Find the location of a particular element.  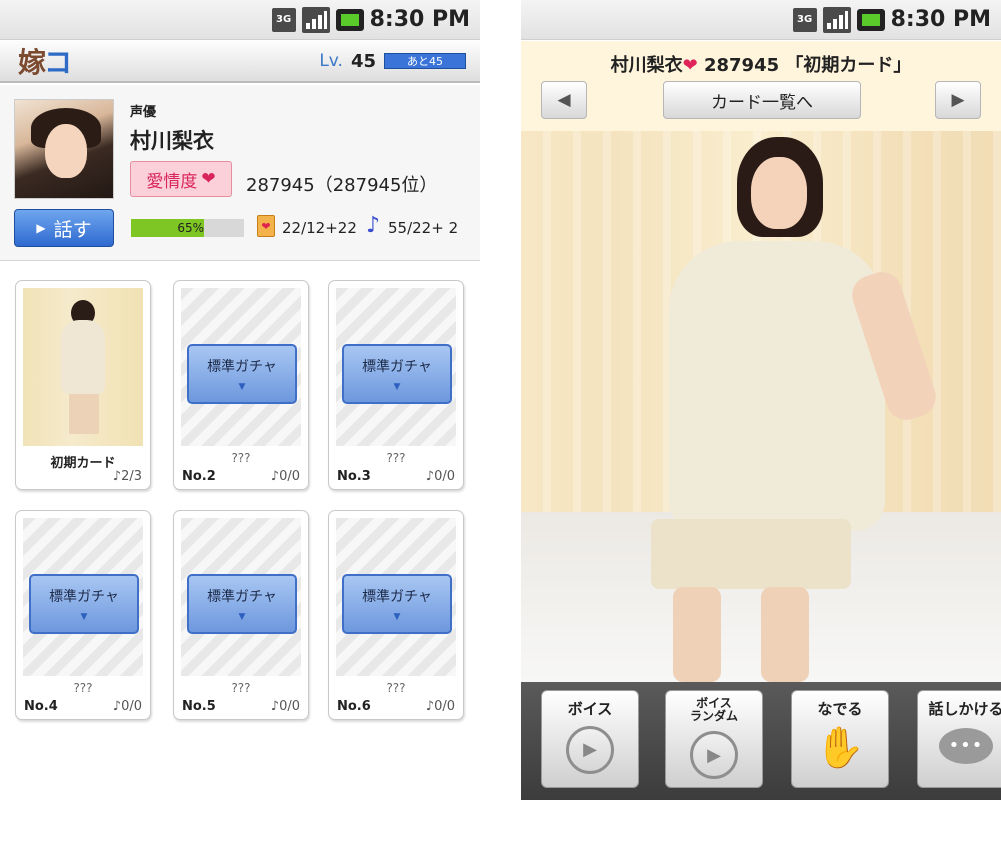

speak-button: 話しかける ••• is located at coordinates (959, 739).